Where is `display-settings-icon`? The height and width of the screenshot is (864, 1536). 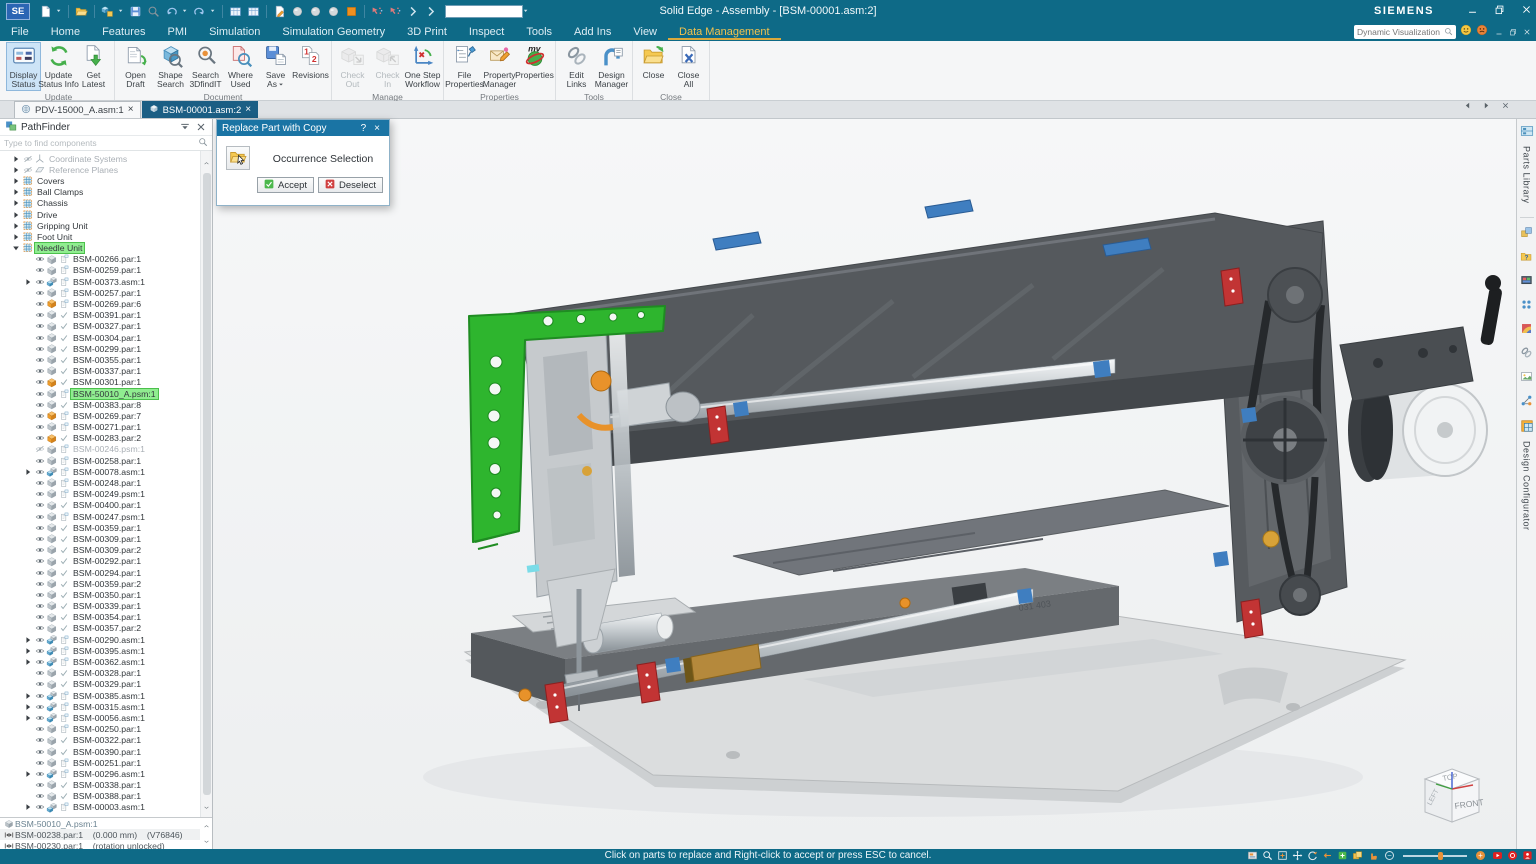
display-settings-icon is located at coordinates (1526, 280).